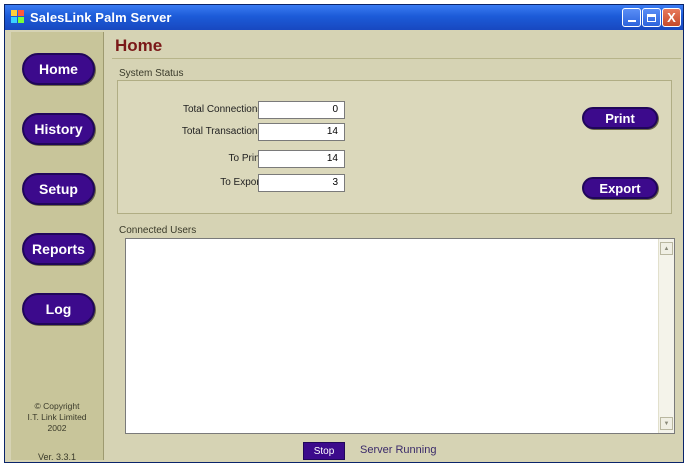  I want to click on version-label: Ver. 3.3.1, so click(57, 457).